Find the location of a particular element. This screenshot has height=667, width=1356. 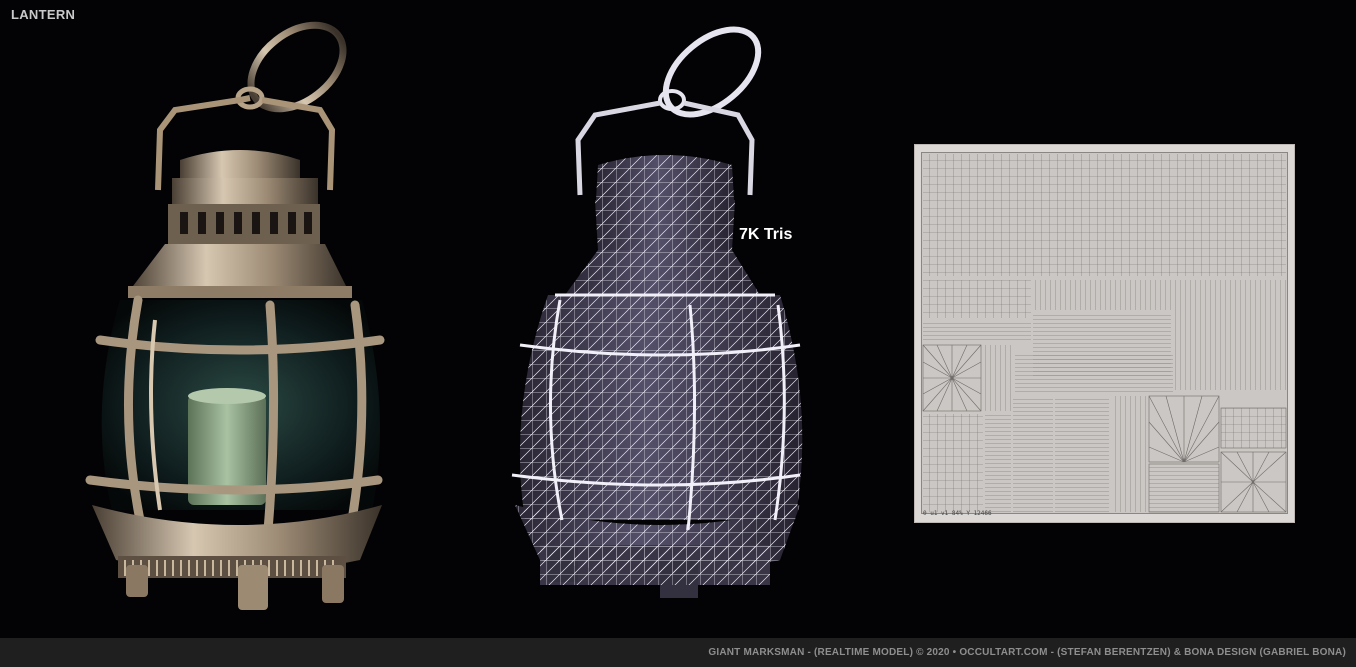

triangle-count-label: 7K Tris is located at coordinates (766, 234).